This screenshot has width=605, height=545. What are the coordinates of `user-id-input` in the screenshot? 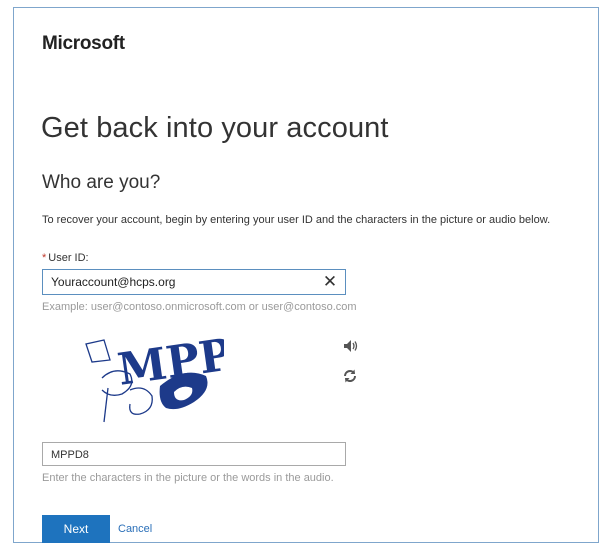 It's located at (181, 282).